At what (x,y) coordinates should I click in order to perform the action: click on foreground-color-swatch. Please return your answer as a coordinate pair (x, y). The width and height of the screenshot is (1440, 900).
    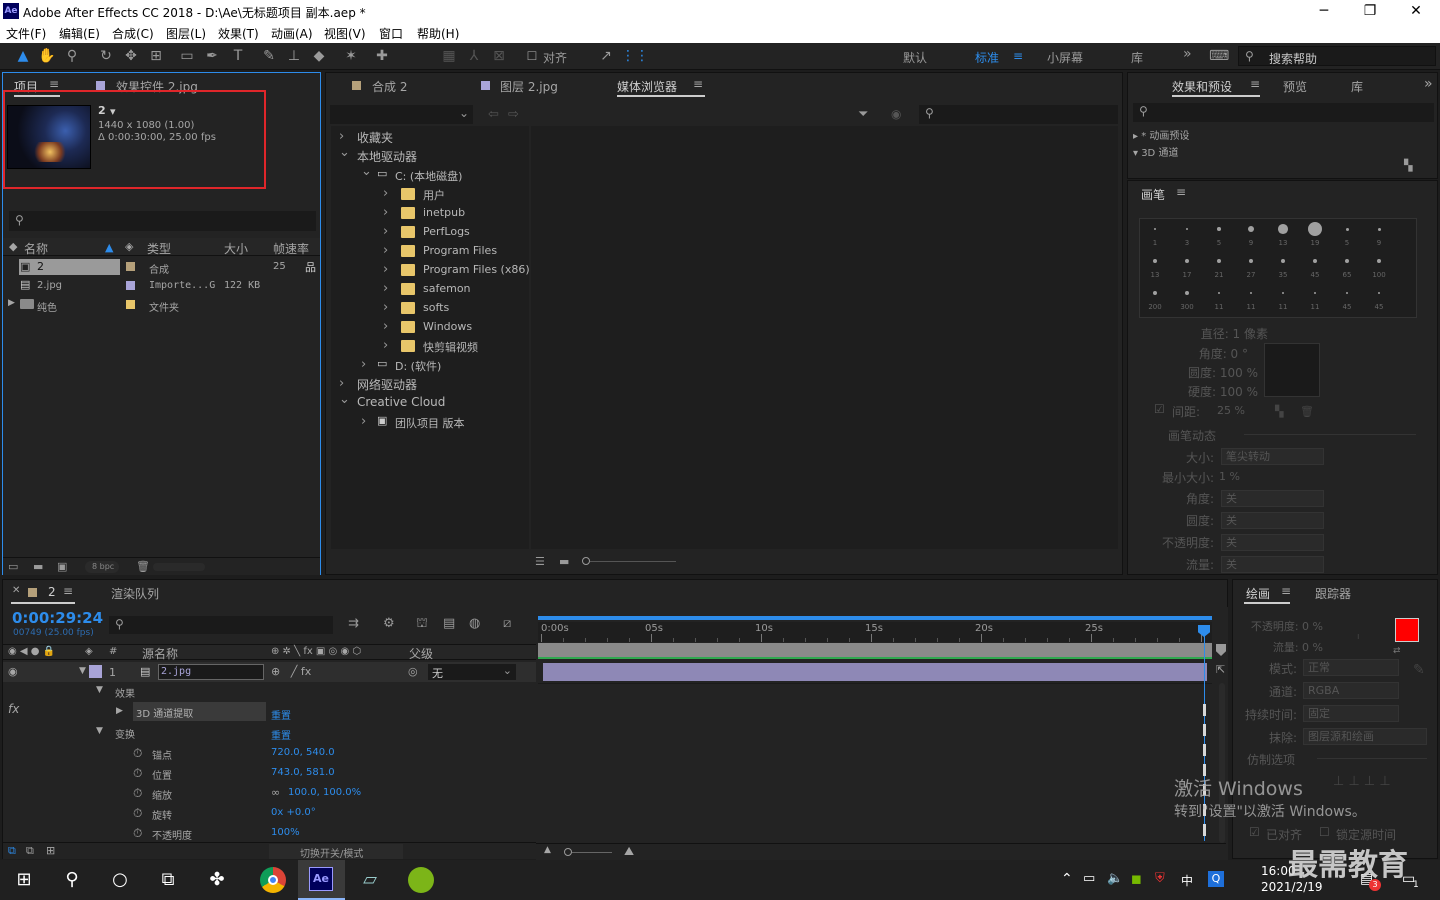
    Looking at the image, I should click on (1407, 630).